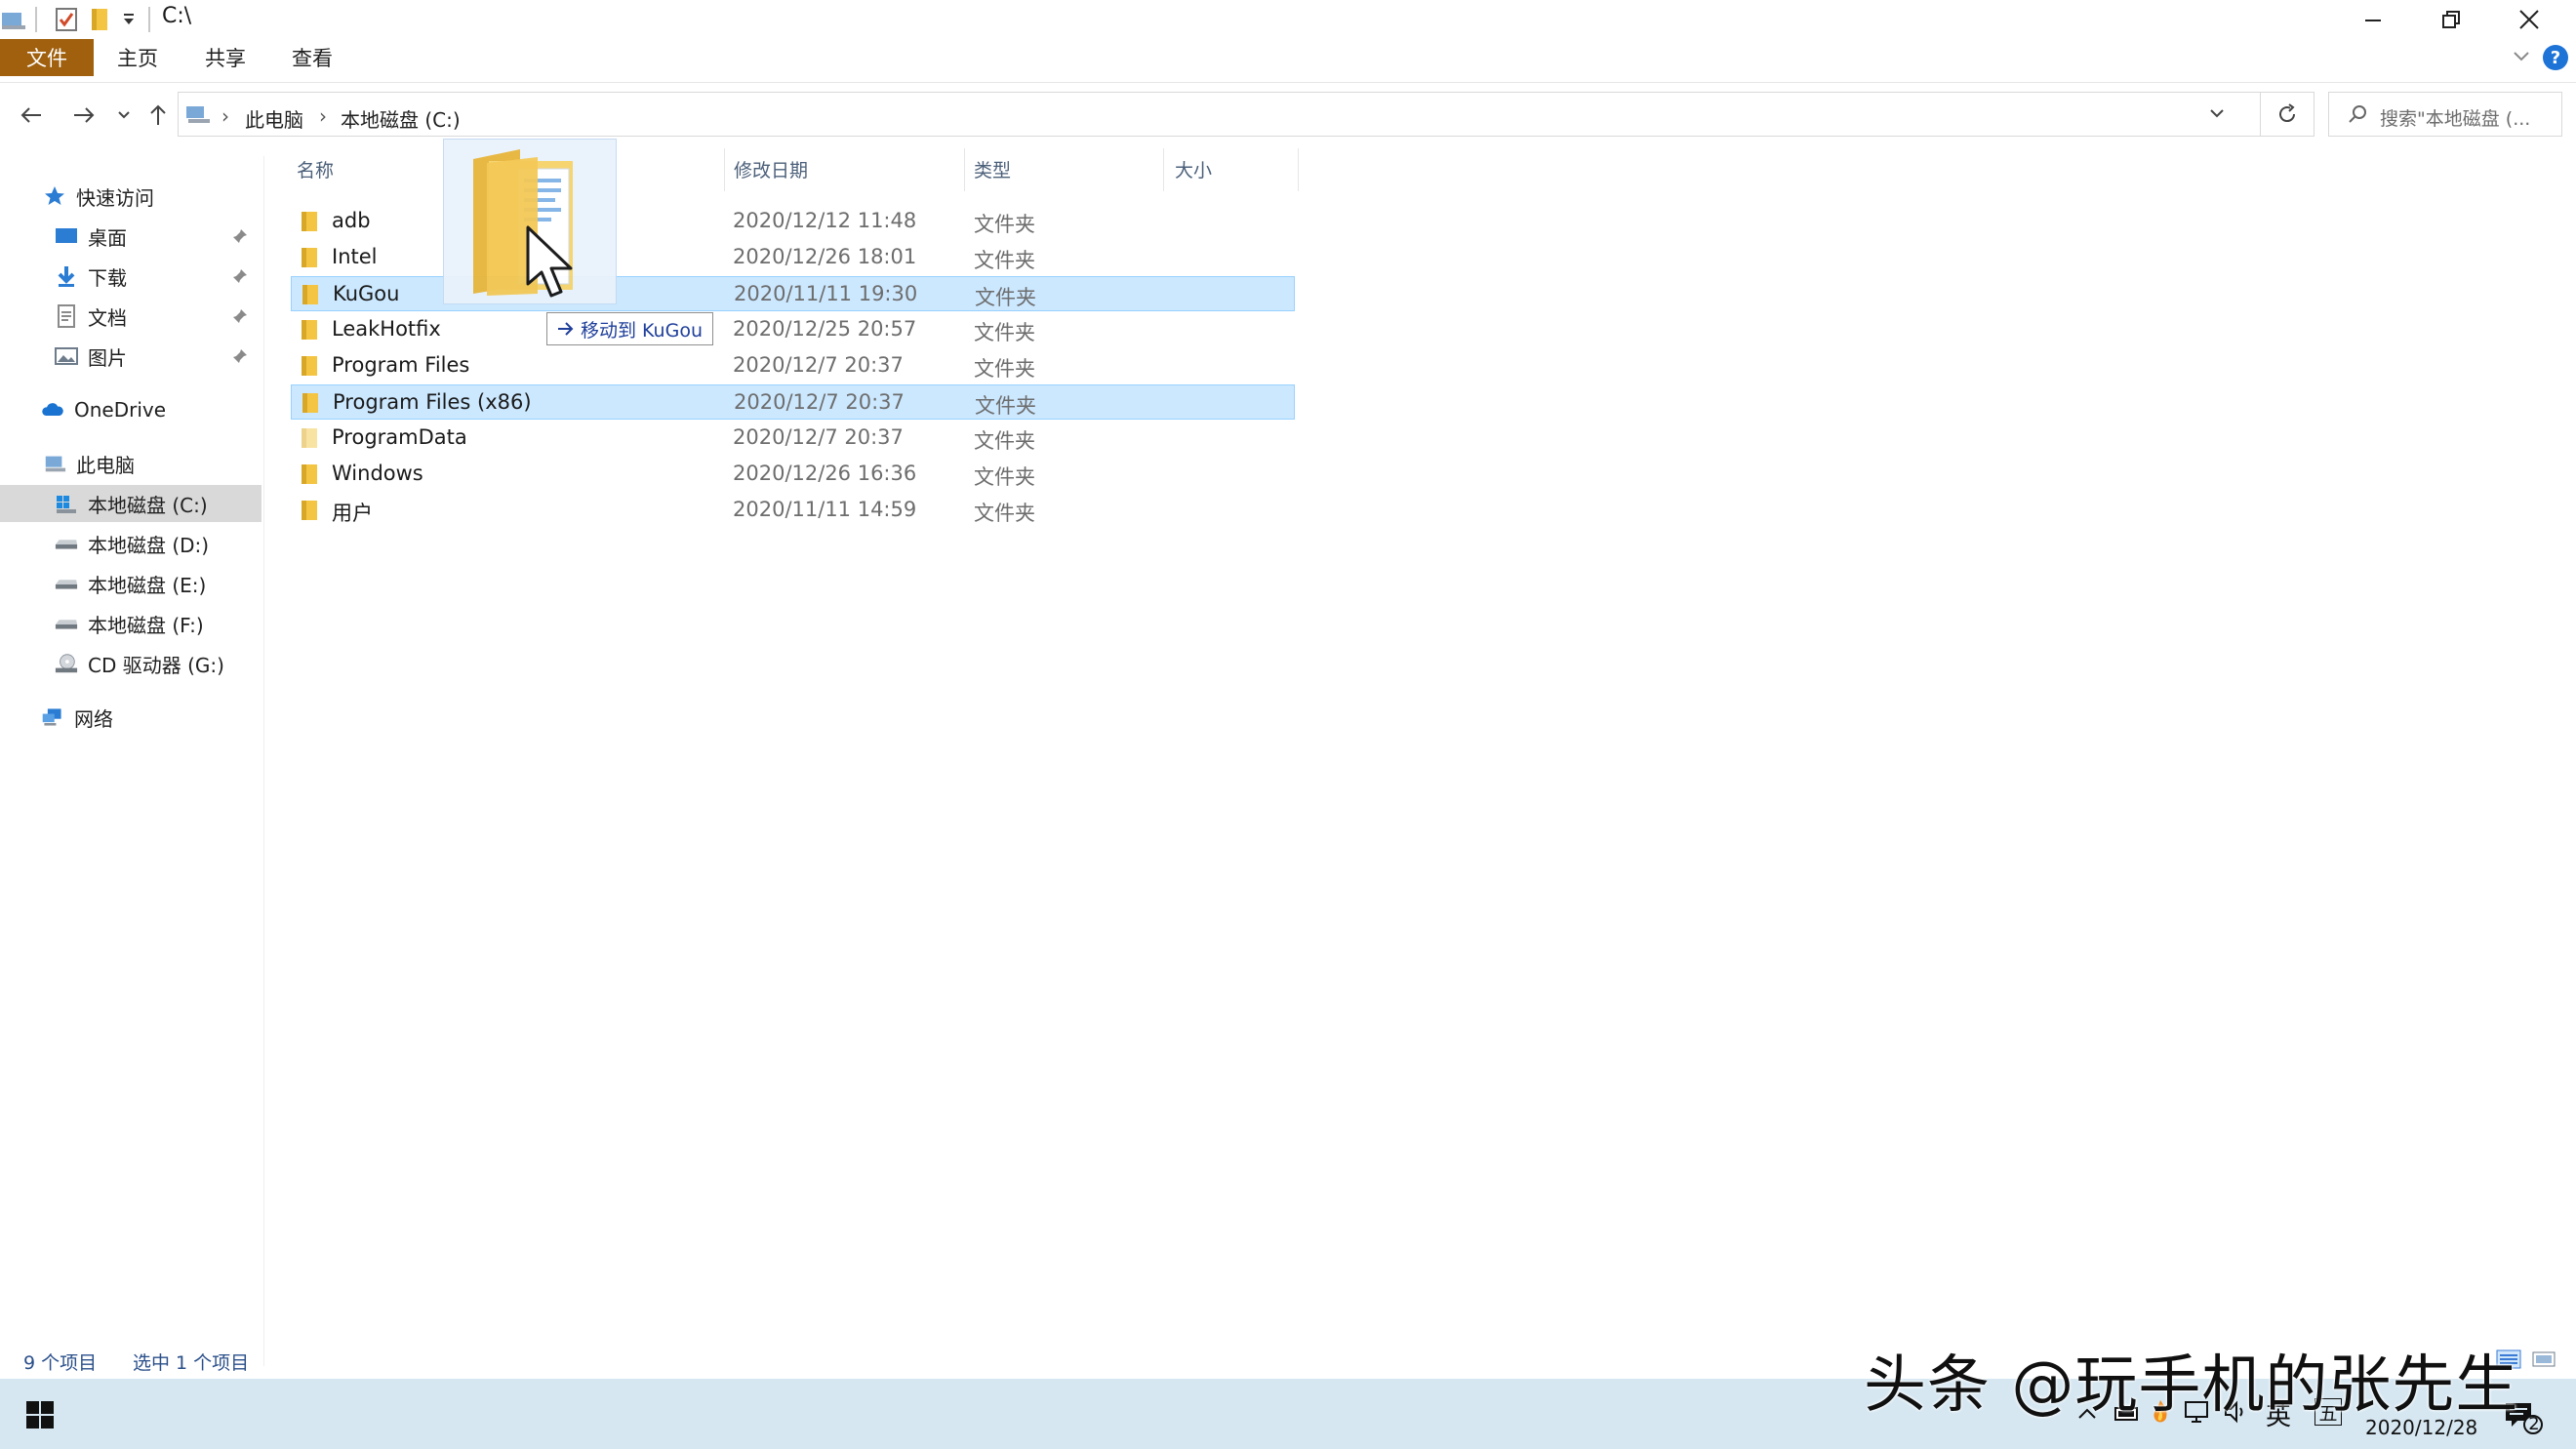 The image size is (2576, 1449). What do you see at coordinates (825, 256) in the screenshot?
I see `file-date: 2020/12/26 18:01` at bounding box center [825, 256].